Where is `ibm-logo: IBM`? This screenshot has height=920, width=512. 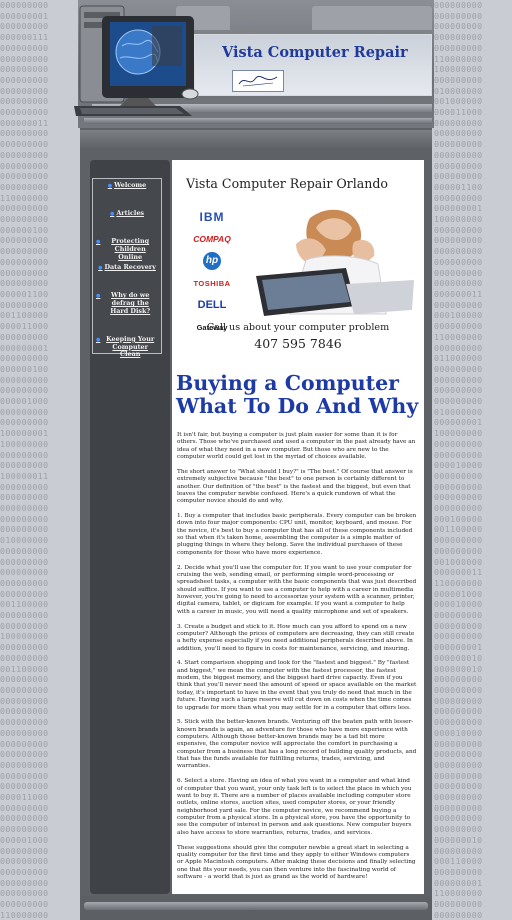
ibm-logo: IBM is located at coordinates (212, 217).